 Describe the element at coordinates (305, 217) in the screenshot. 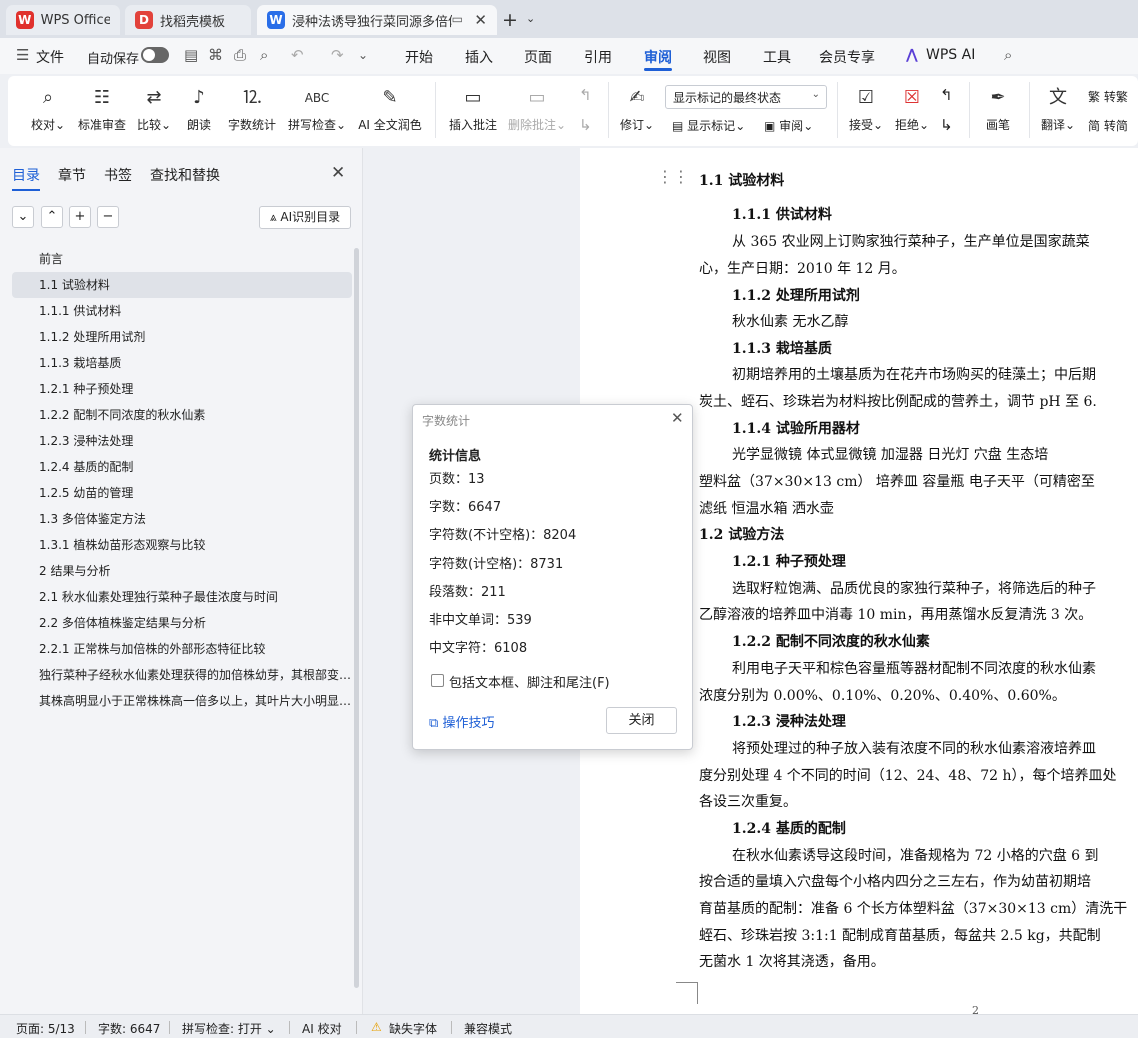

I see `ai-toc-button: ⩓ AI识别目录` at that location.